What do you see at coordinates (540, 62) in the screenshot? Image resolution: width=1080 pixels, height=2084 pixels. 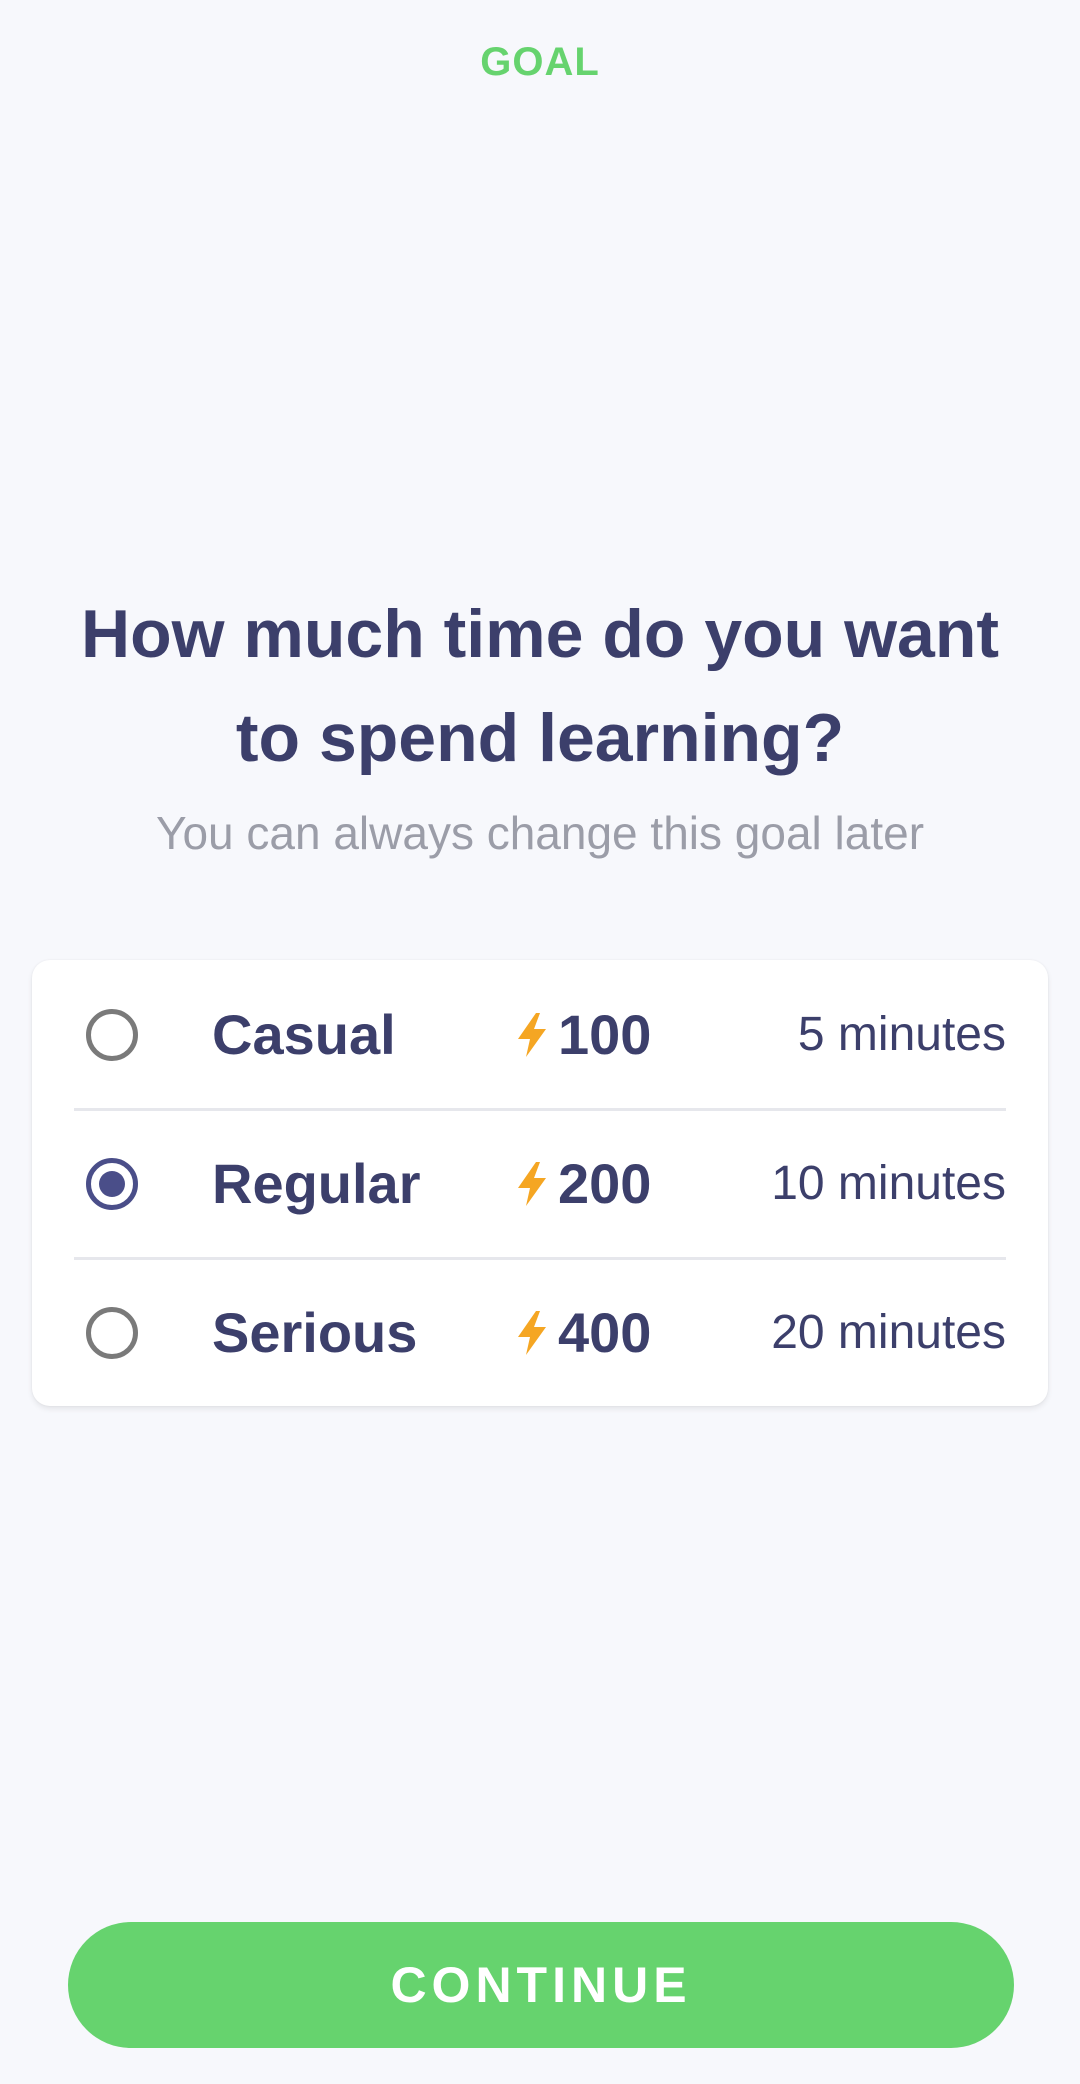 I see `header-title: GOAL` at bounding box center [540, 62].